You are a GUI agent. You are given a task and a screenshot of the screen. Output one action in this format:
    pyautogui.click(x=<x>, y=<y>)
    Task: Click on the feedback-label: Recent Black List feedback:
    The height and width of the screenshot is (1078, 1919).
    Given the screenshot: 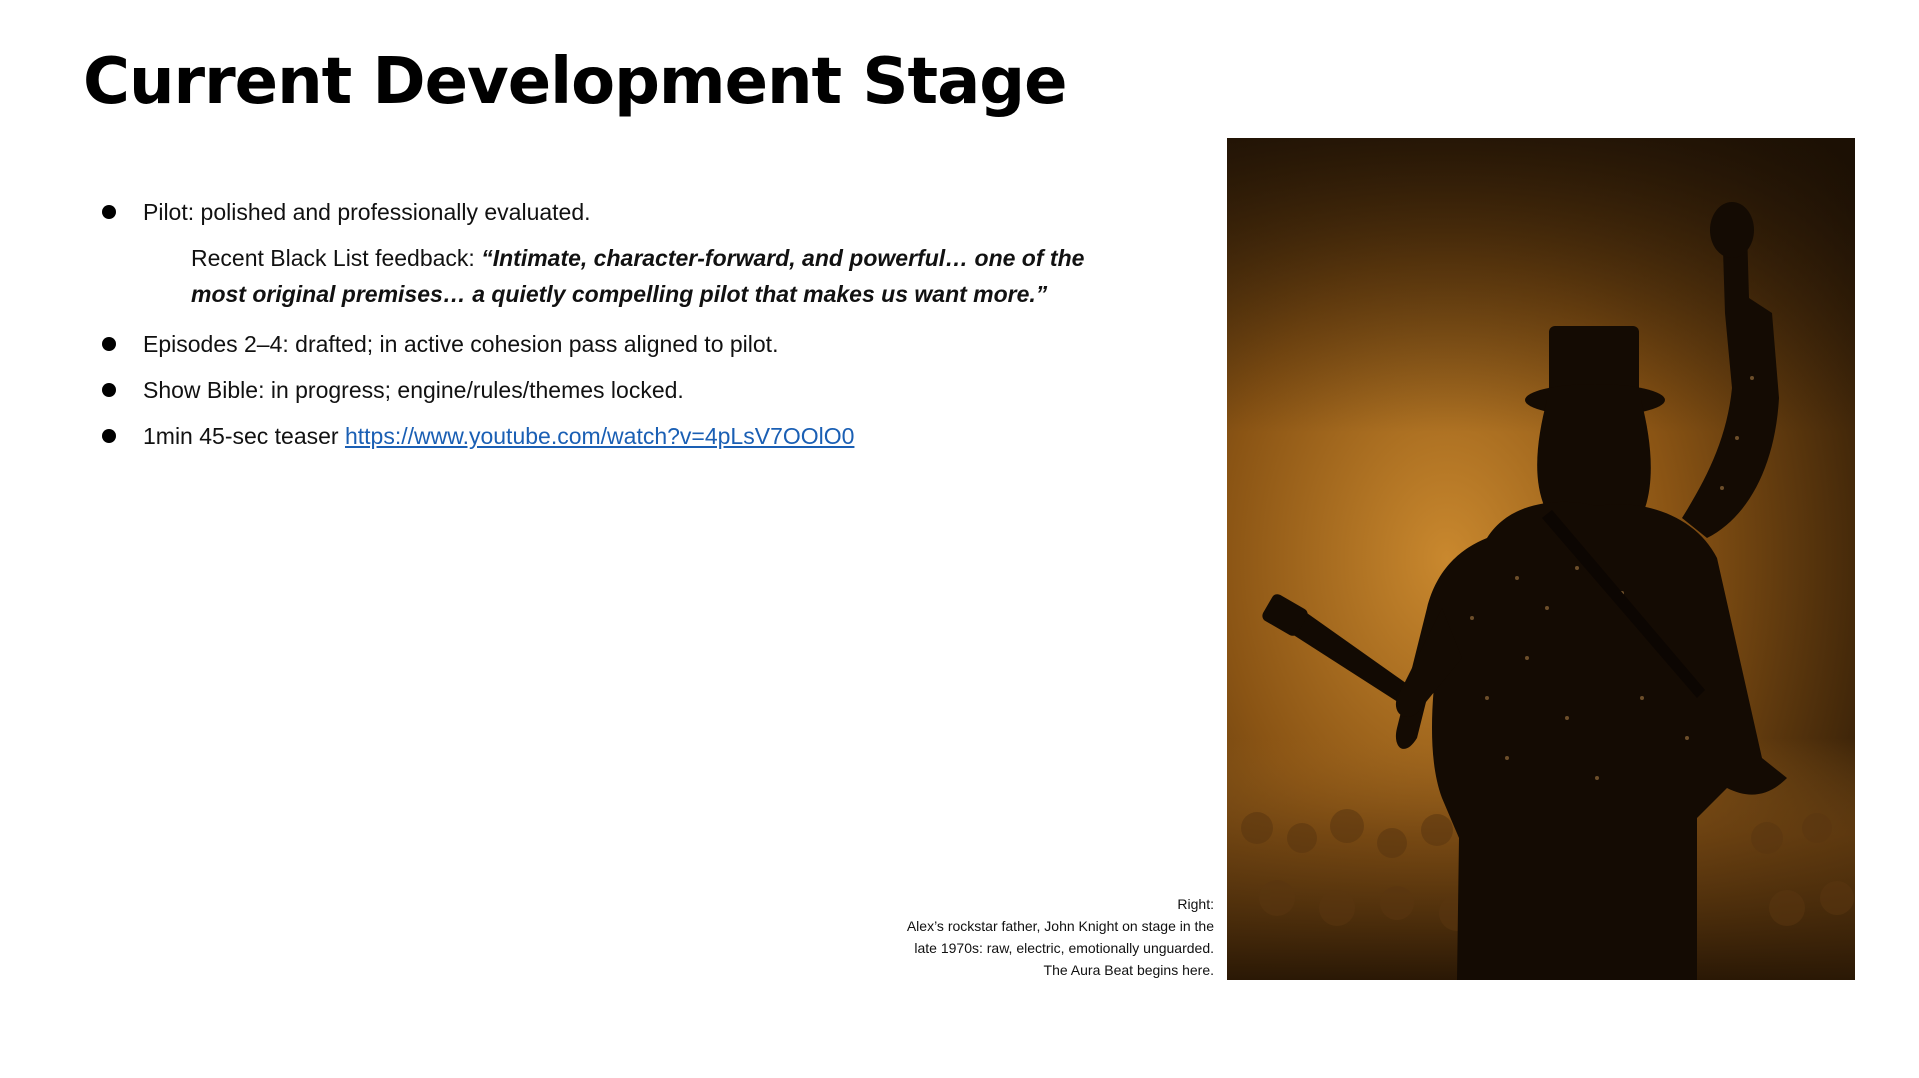 What is the action you would take?
    pyautogui.click(x=336, y=258)
    